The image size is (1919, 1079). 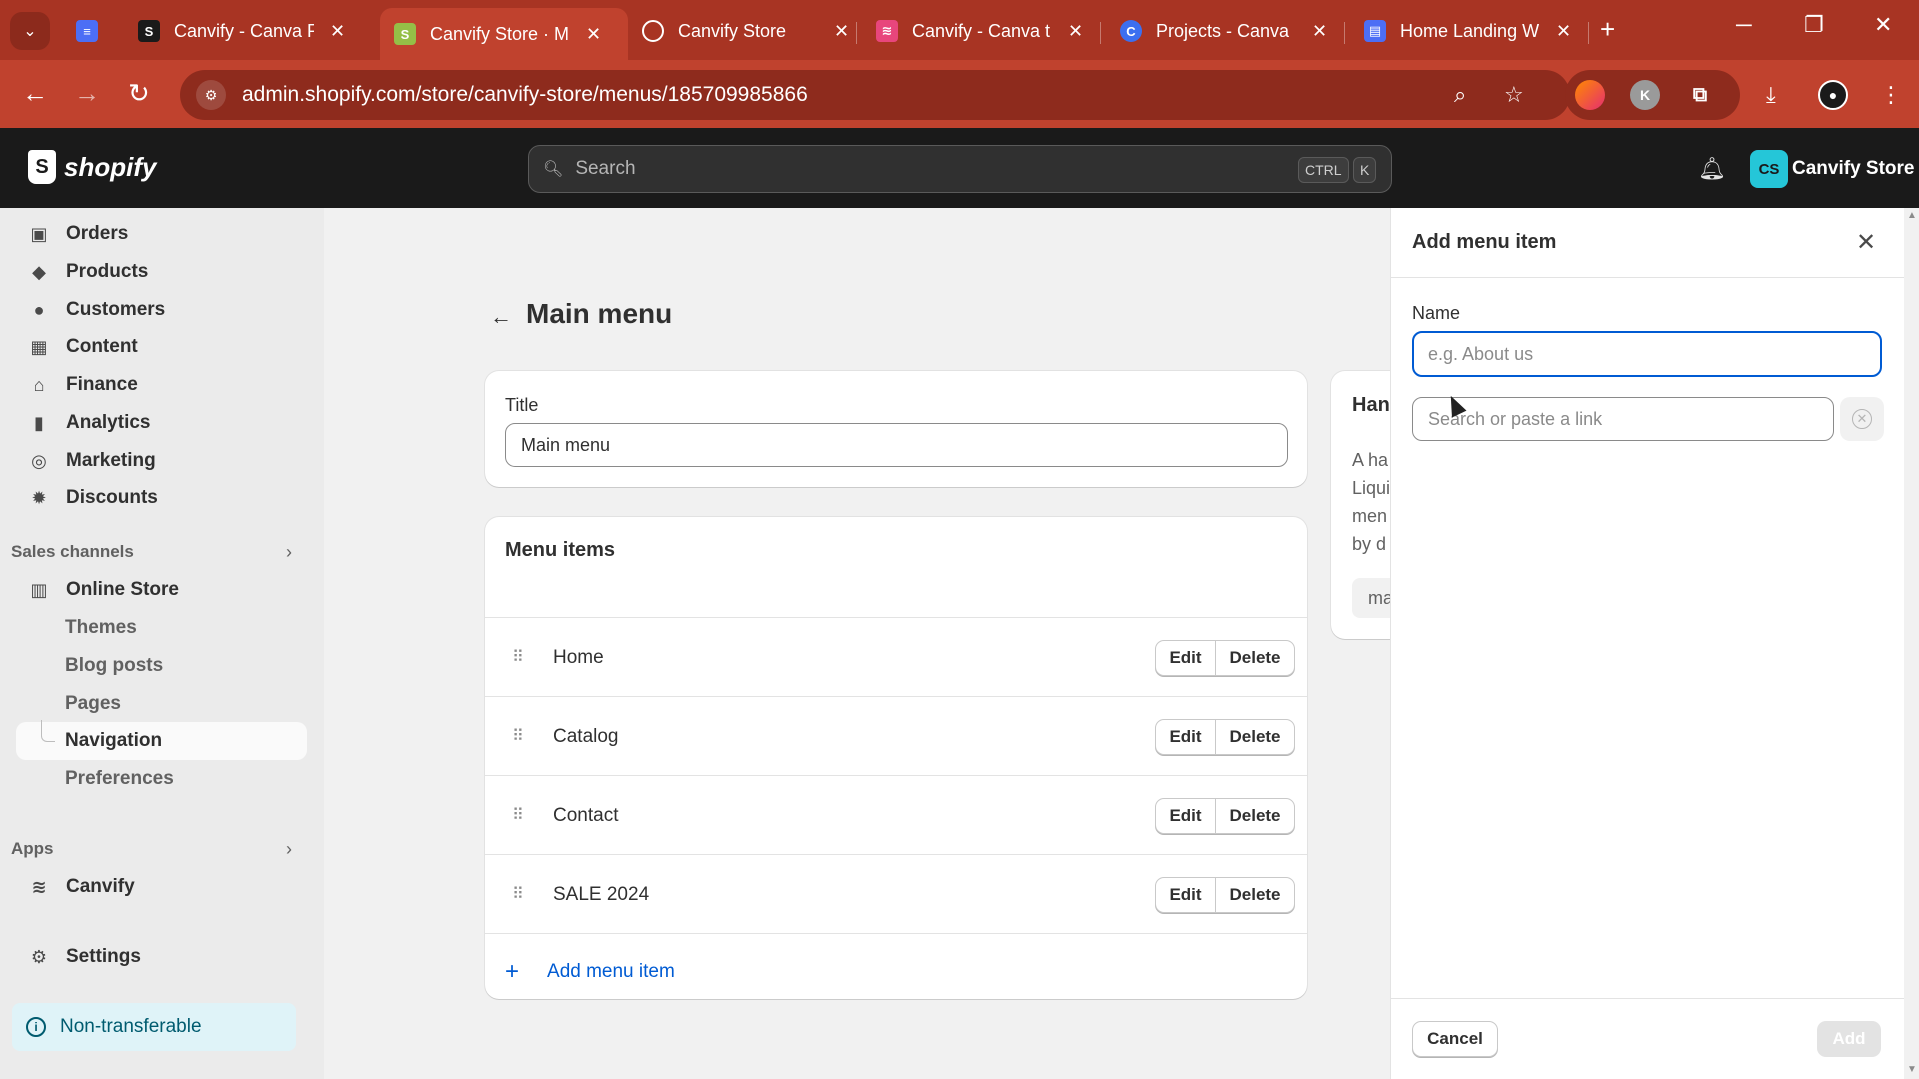 What do you see at coordinates (501, 317) in the screenshot?
I see `back-arrow-icon: ←` at bounding box center [501, 317].